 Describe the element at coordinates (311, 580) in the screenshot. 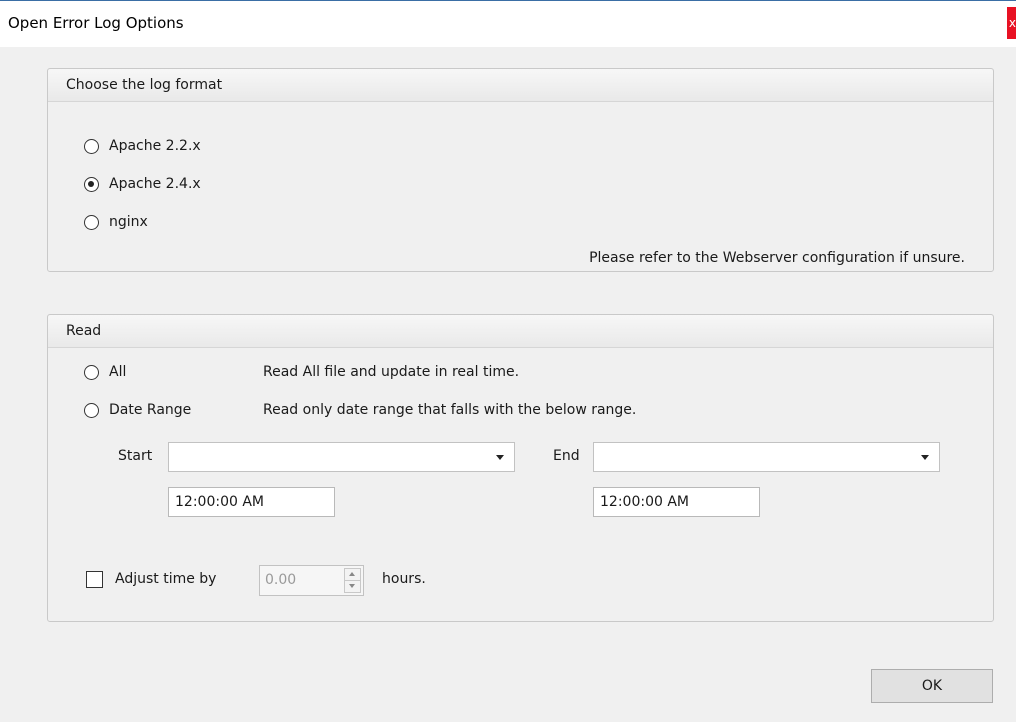

I see `adjust-hours-stepper: 0.00` at that location.